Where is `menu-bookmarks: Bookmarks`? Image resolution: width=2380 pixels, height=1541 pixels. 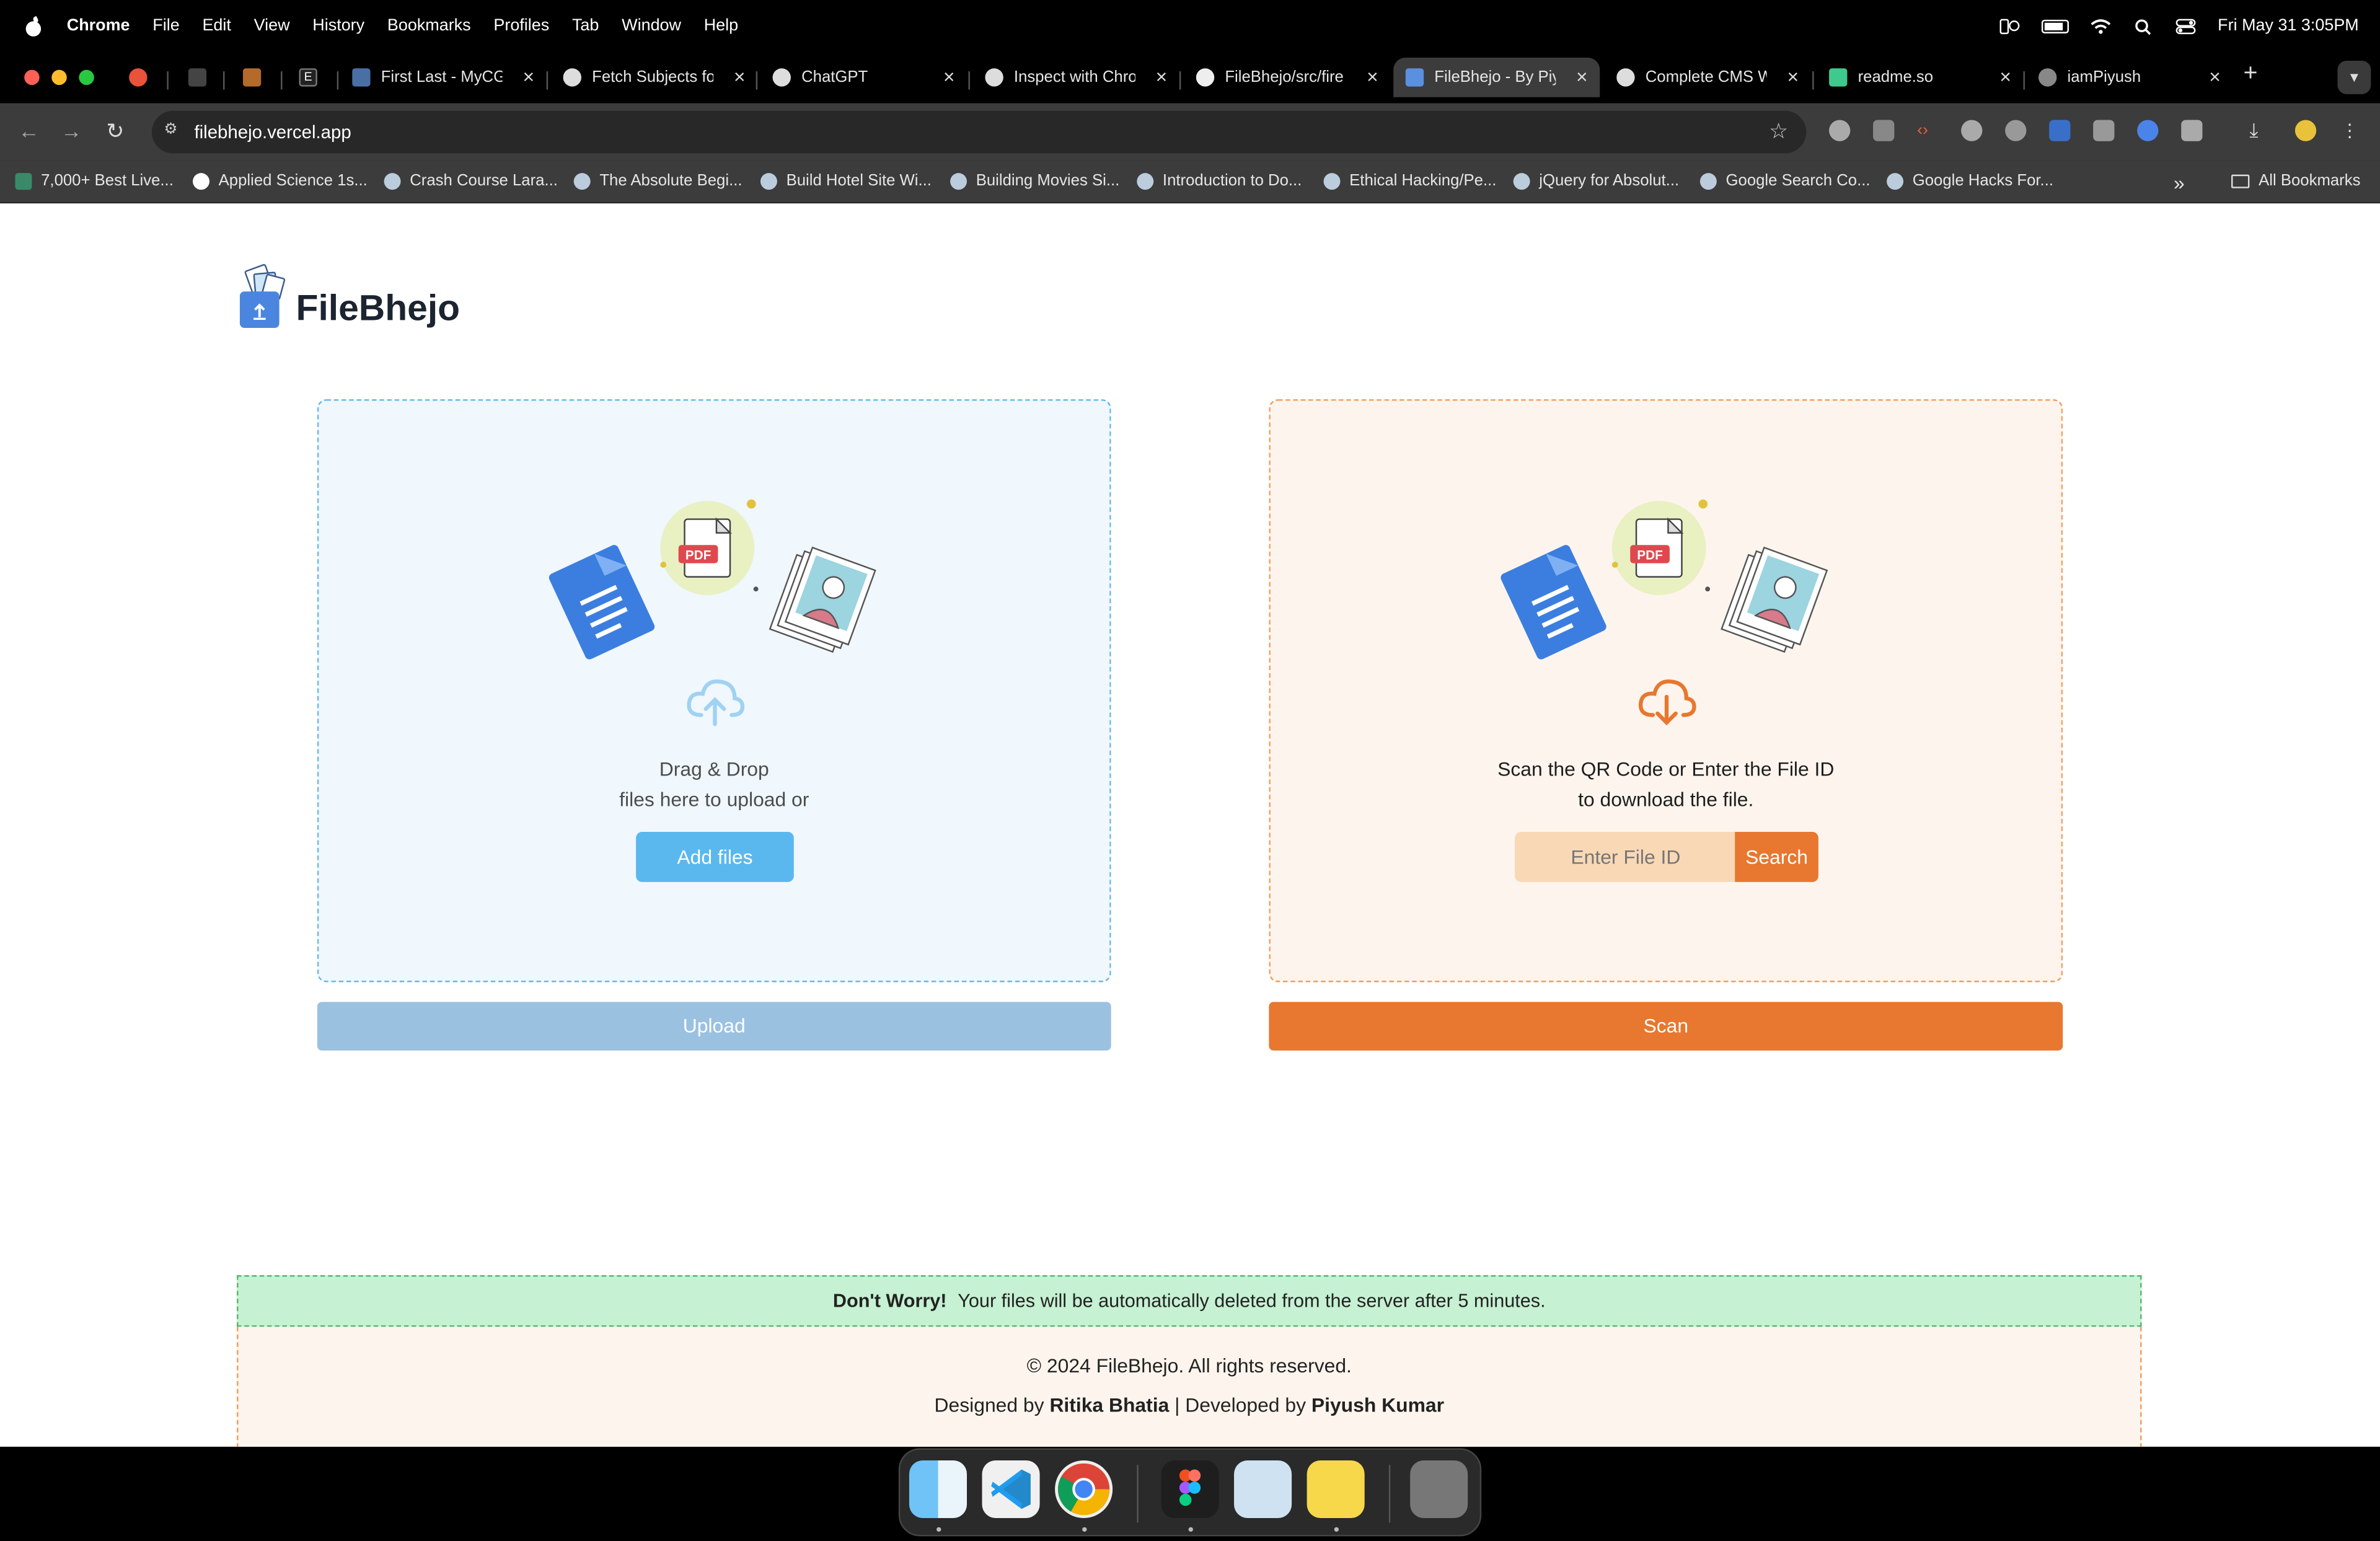
menu-bookmarks: Bookmarks is located at coordinates (429, 26).